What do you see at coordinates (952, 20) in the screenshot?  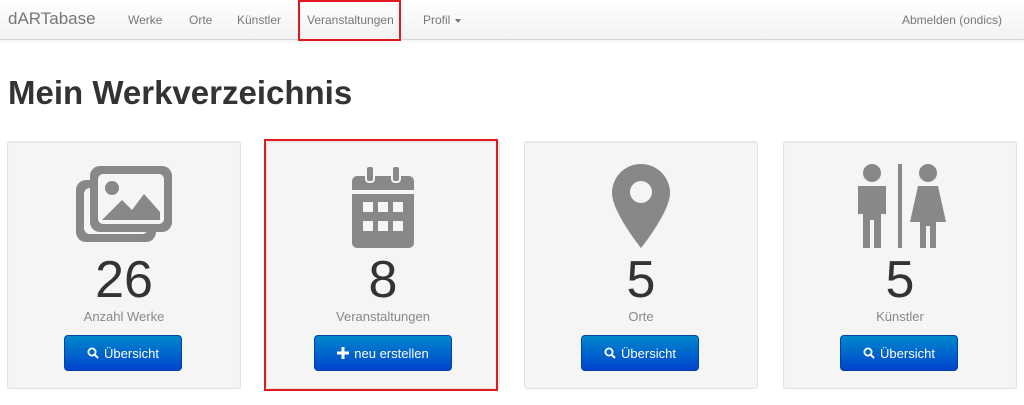 I see `logout-link: Abmelden (ondics)` at bounding box center [952, 20].